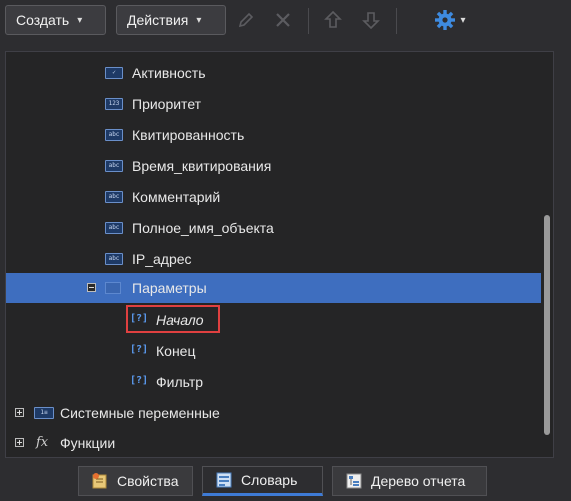 The height and width of the screenshot is (501, 571). I want to click on create-button-label: Создать, so click(43, 20).